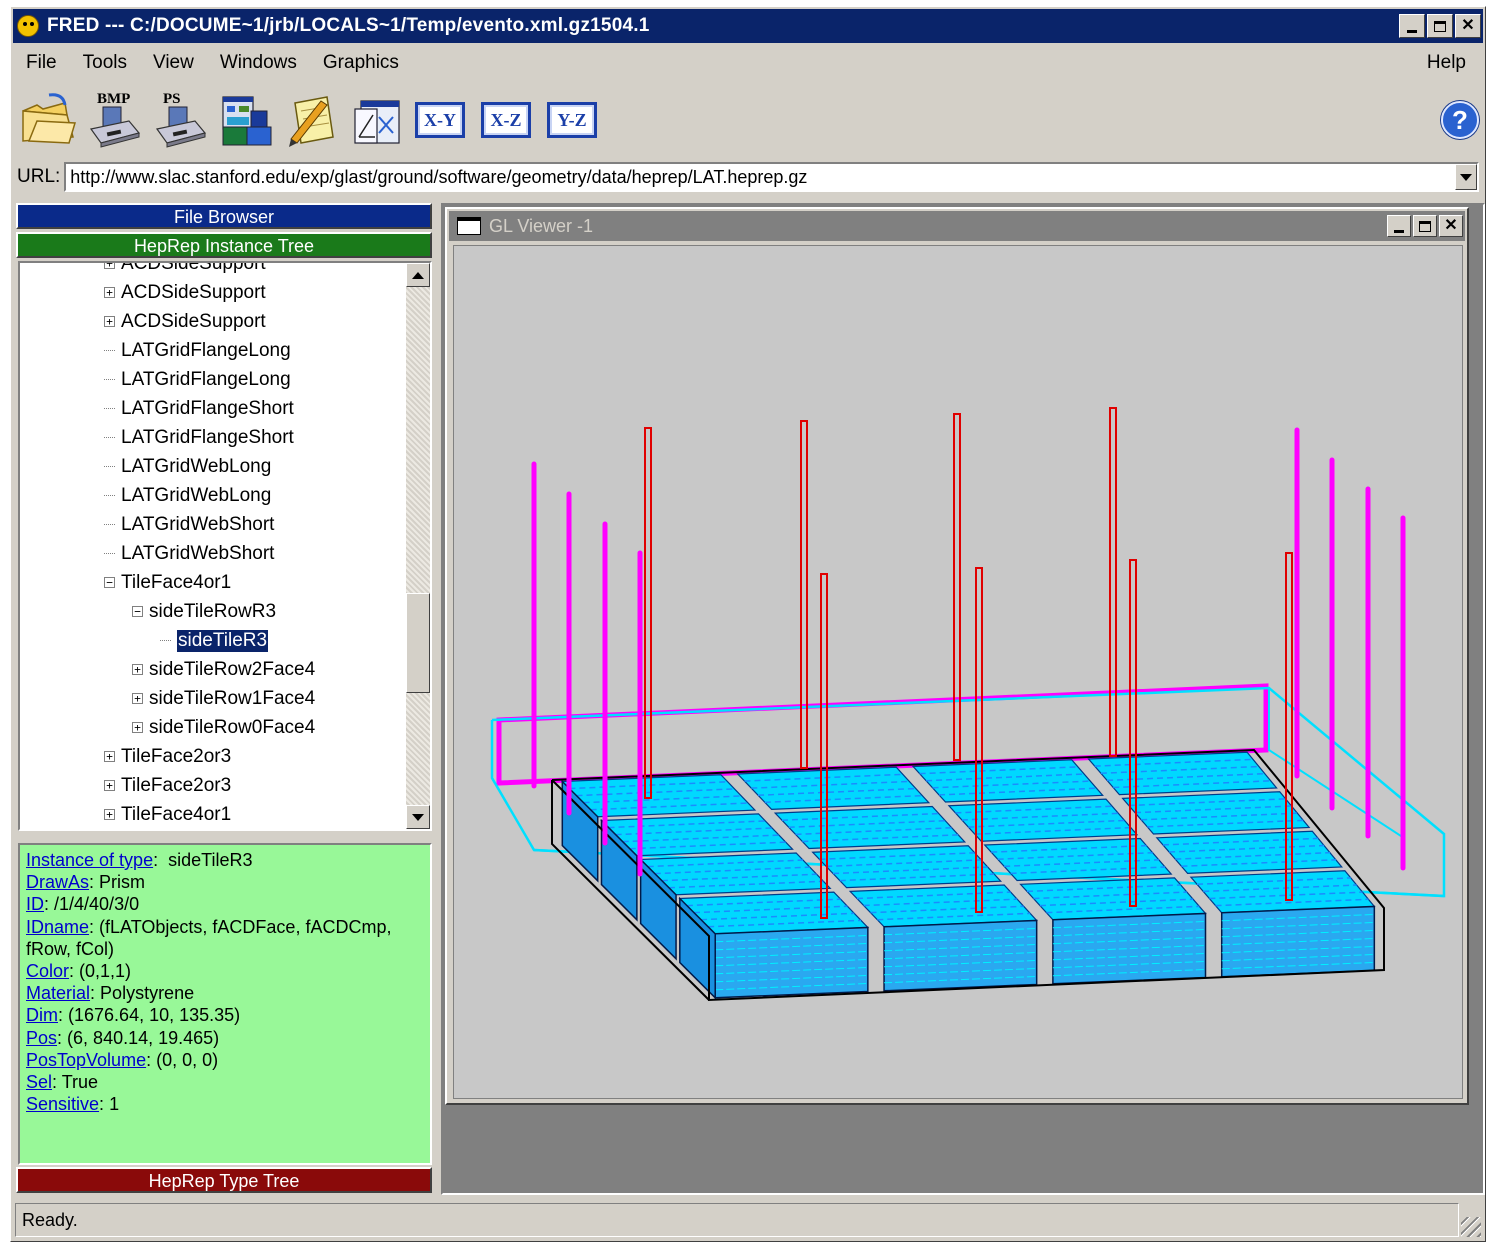 This screenshot has width=1494, height=1245. Describe the element at coordinates (312, 120) in the screenshot. I see `notepad-button` at that location.